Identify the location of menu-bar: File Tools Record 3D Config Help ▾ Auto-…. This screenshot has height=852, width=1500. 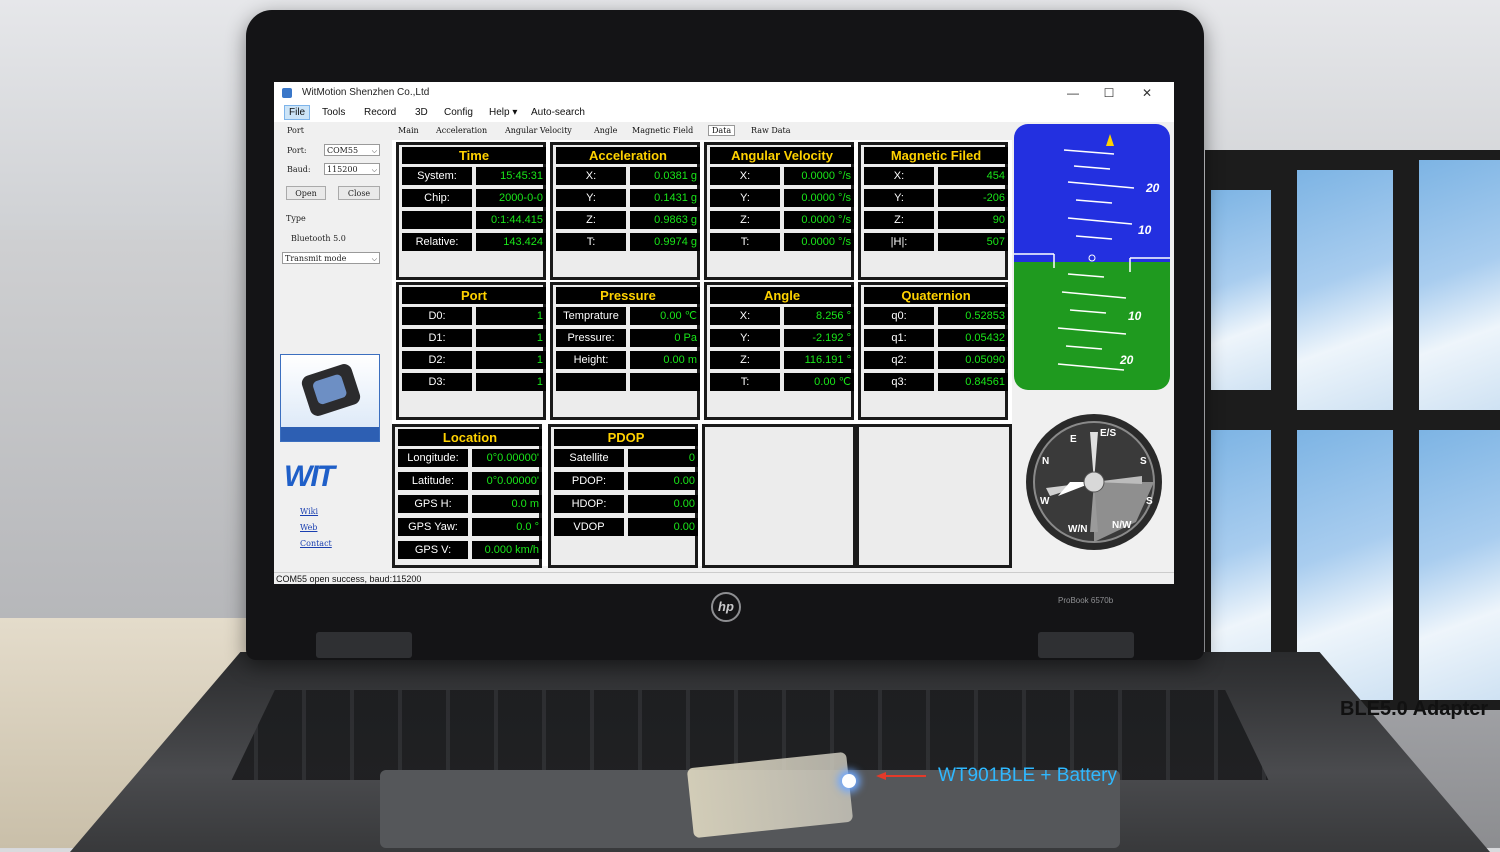
(724, 113).